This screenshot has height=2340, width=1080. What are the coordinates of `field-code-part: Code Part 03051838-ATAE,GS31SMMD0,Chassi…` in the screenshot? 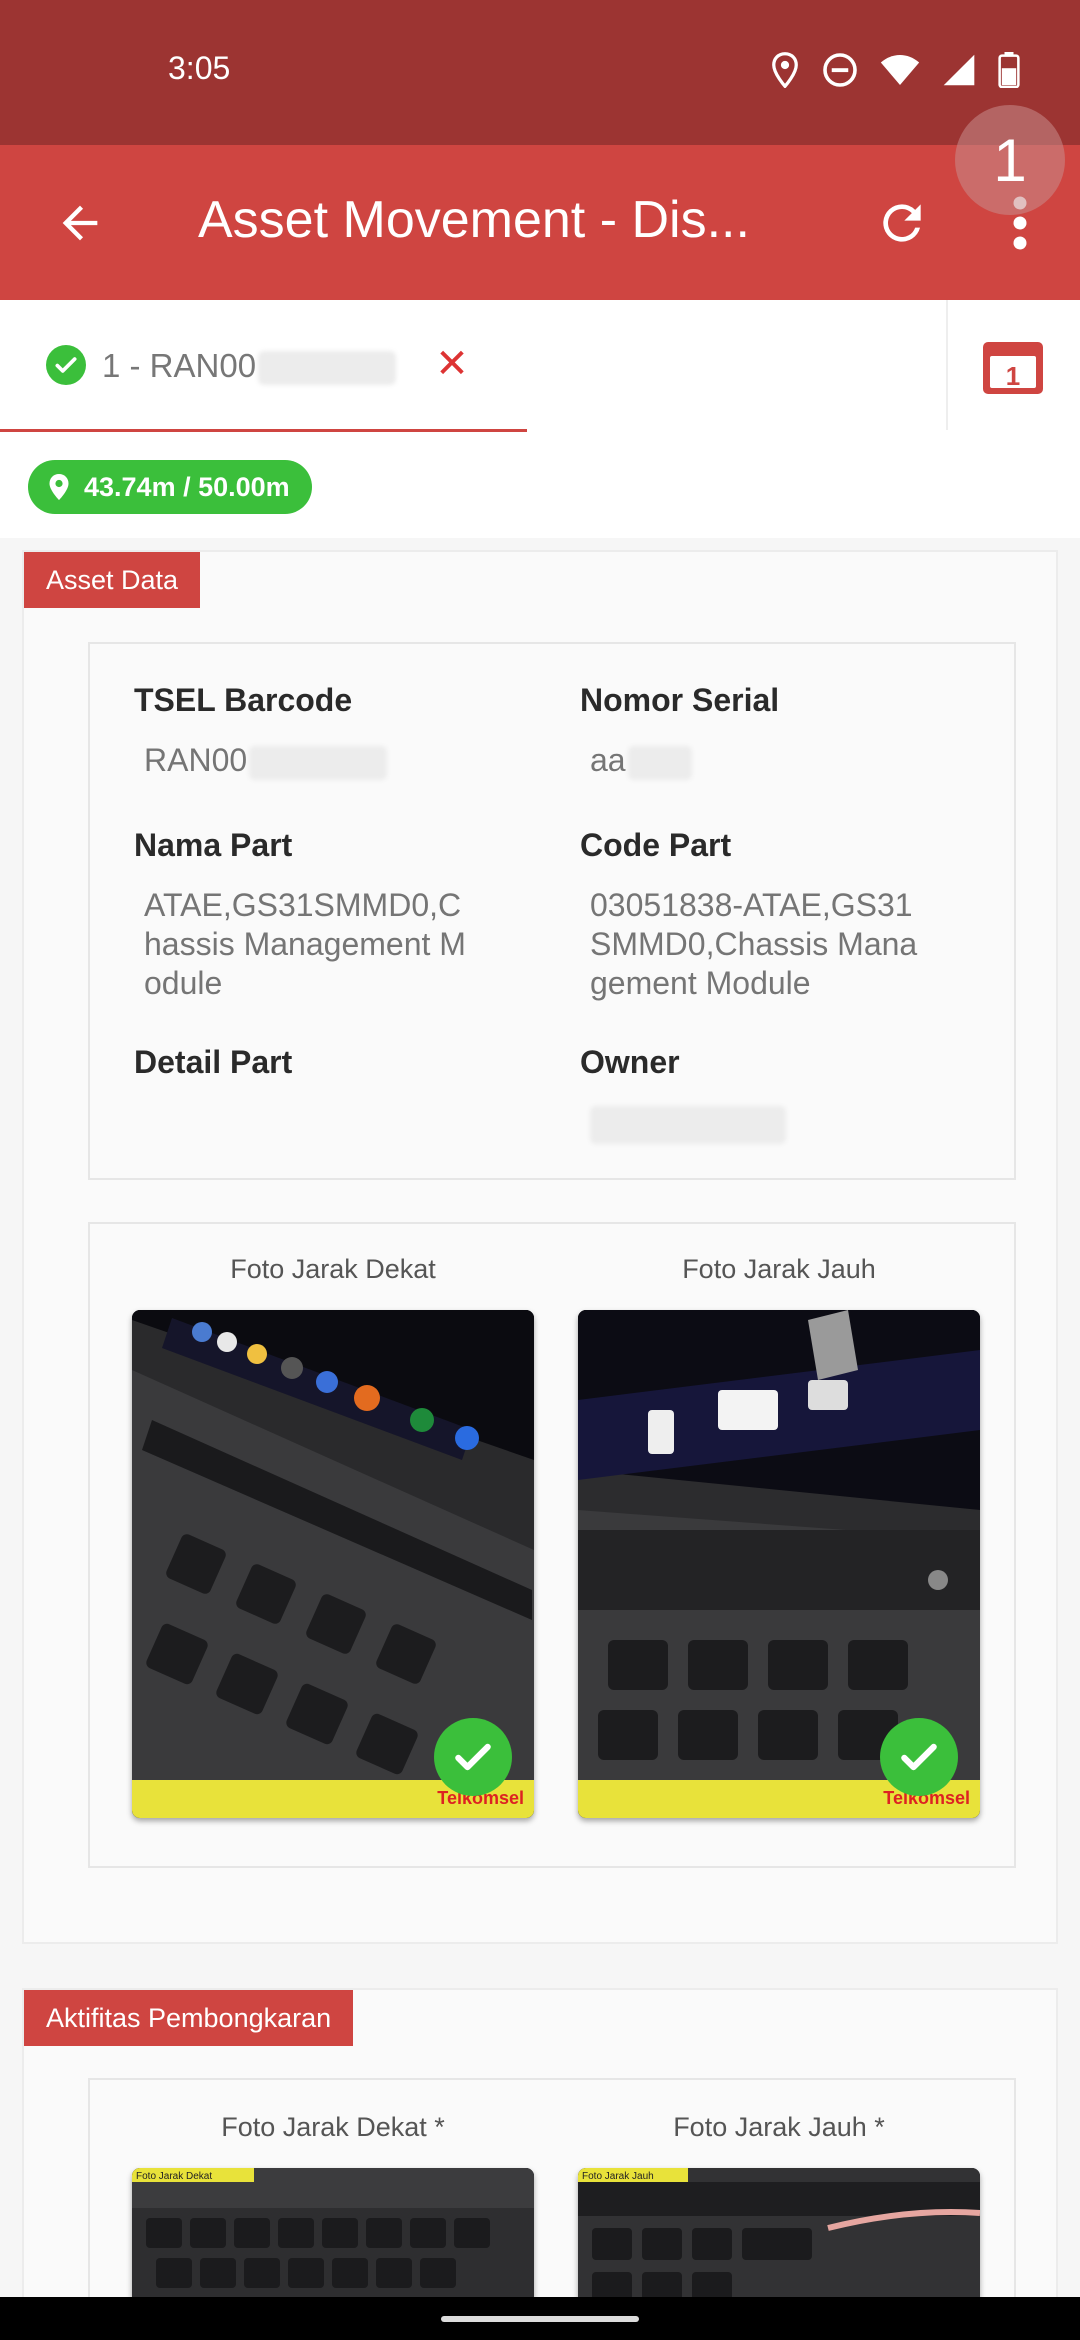 It's located at (755, 915).